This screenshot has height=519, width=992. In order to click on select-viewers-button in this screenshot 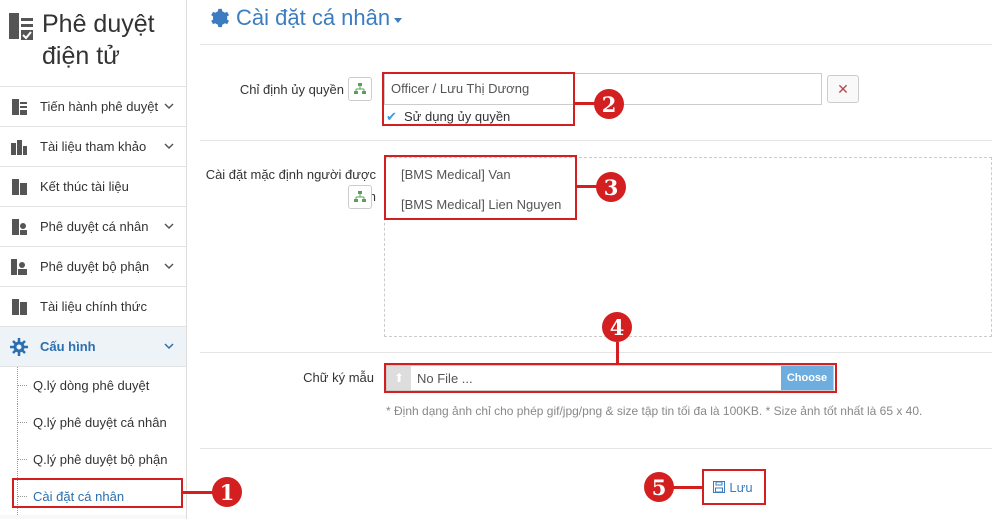, I will do `click(360, 197)`.